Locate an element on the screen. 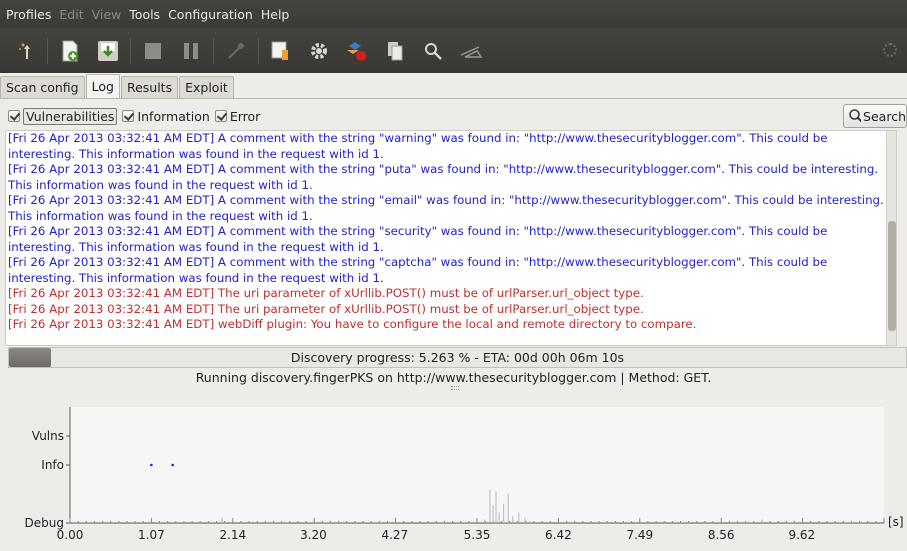 This screenshot has height=551, width=907. y-tick-label-info: Info is located at coordinates (52, 465).